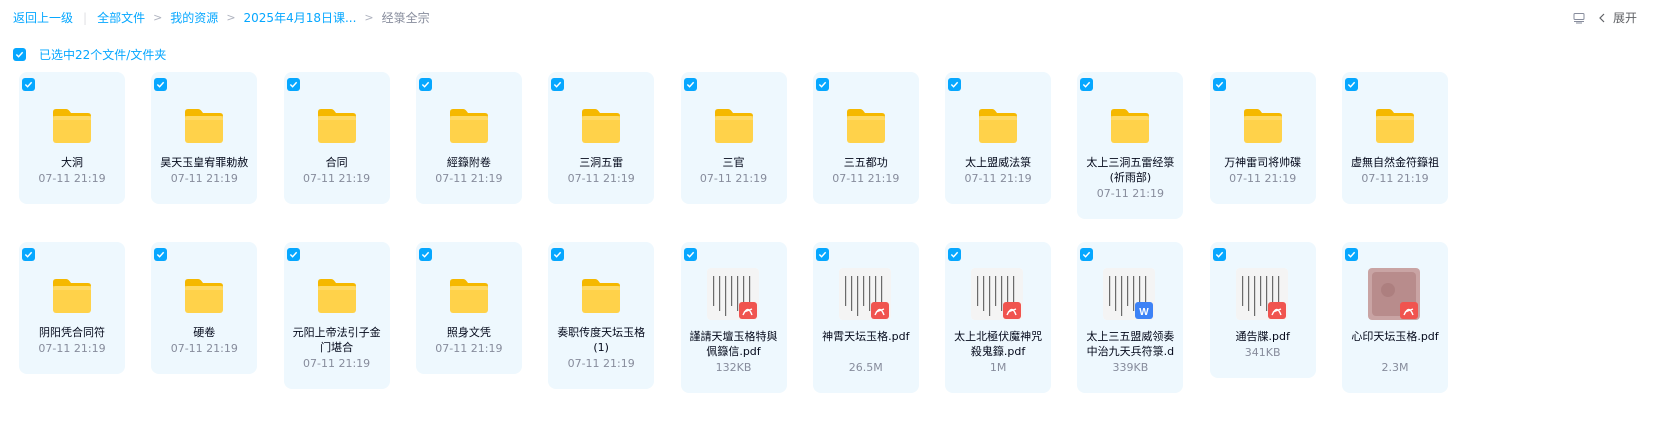  What do you see at coordinates (468, 162) in the screenshot?
I see `item-name: 經籙附卷` at bounding box center [468, 162].